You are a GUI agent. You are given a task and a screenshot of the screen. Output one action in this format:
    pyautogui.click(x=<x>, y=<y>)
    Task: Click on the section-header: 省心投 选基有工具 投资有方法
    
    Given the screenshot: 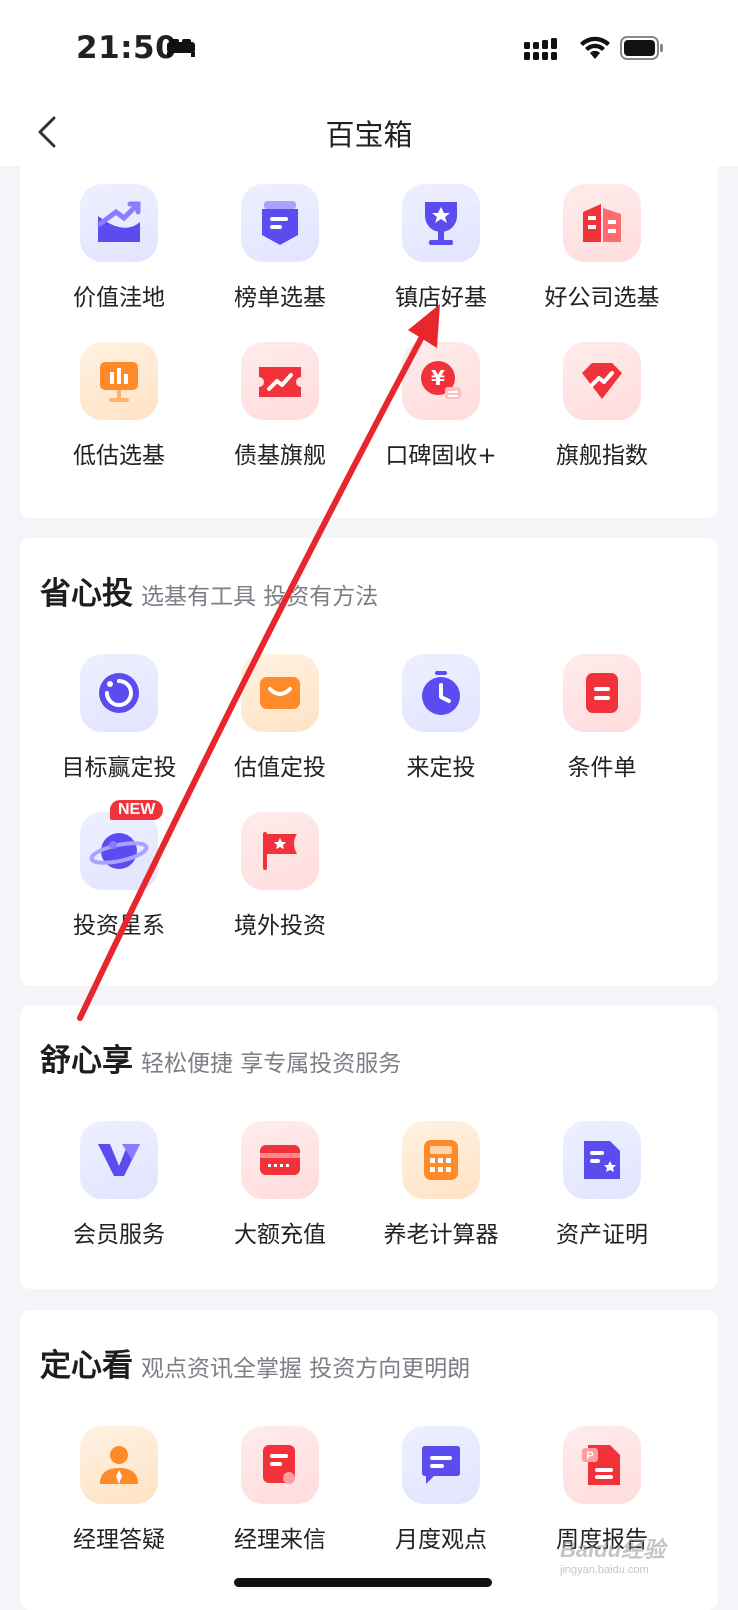 What is the action you would take?
    pyautogui.click(x=209, y=590)
    